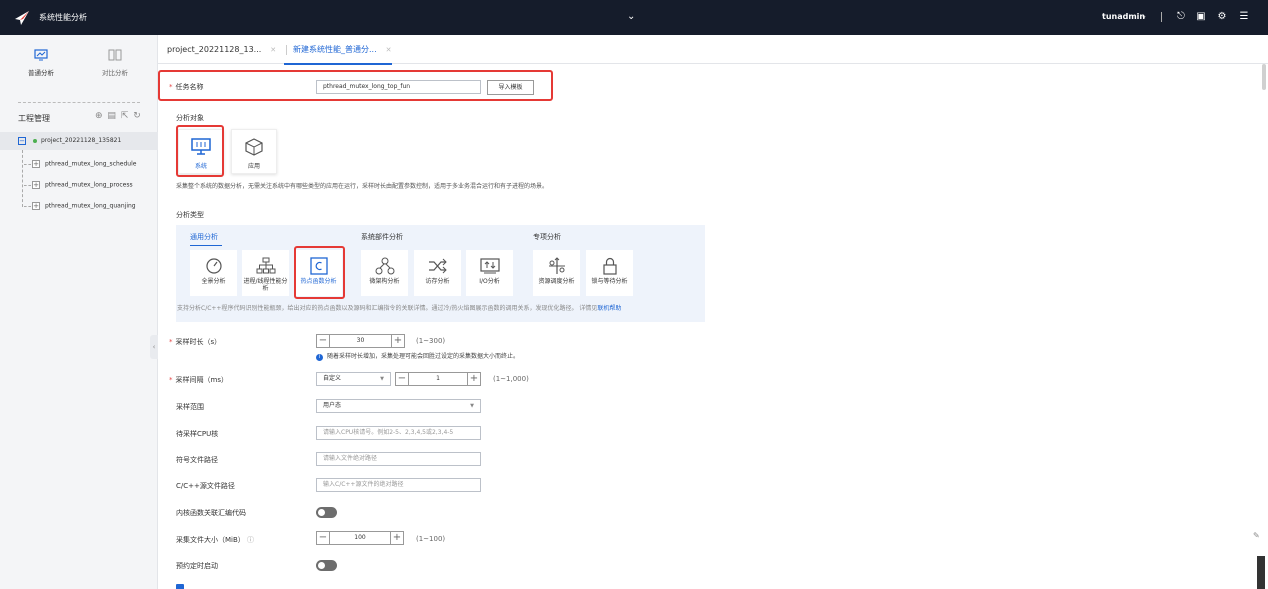 Image resolution: width=1268 pixels, height=589 pixels. I want to click on source-path-input: 输入C/C++源文件的绝对路径, so click(398, 485).